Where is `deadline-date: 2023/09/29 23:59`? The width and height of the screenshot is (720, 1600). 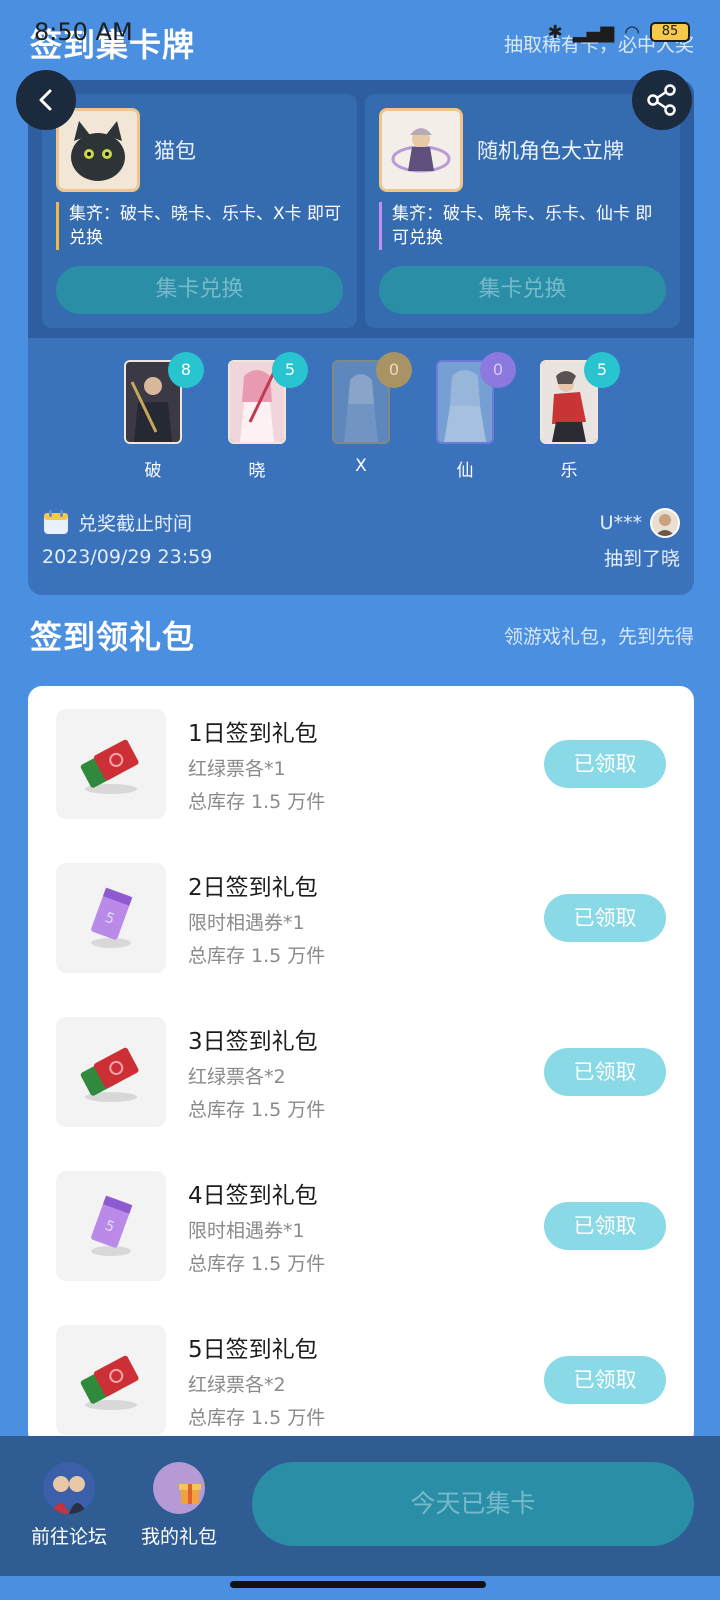
deadline-date: 2023/09/29 23:59 is located at coordinates (127, 557).